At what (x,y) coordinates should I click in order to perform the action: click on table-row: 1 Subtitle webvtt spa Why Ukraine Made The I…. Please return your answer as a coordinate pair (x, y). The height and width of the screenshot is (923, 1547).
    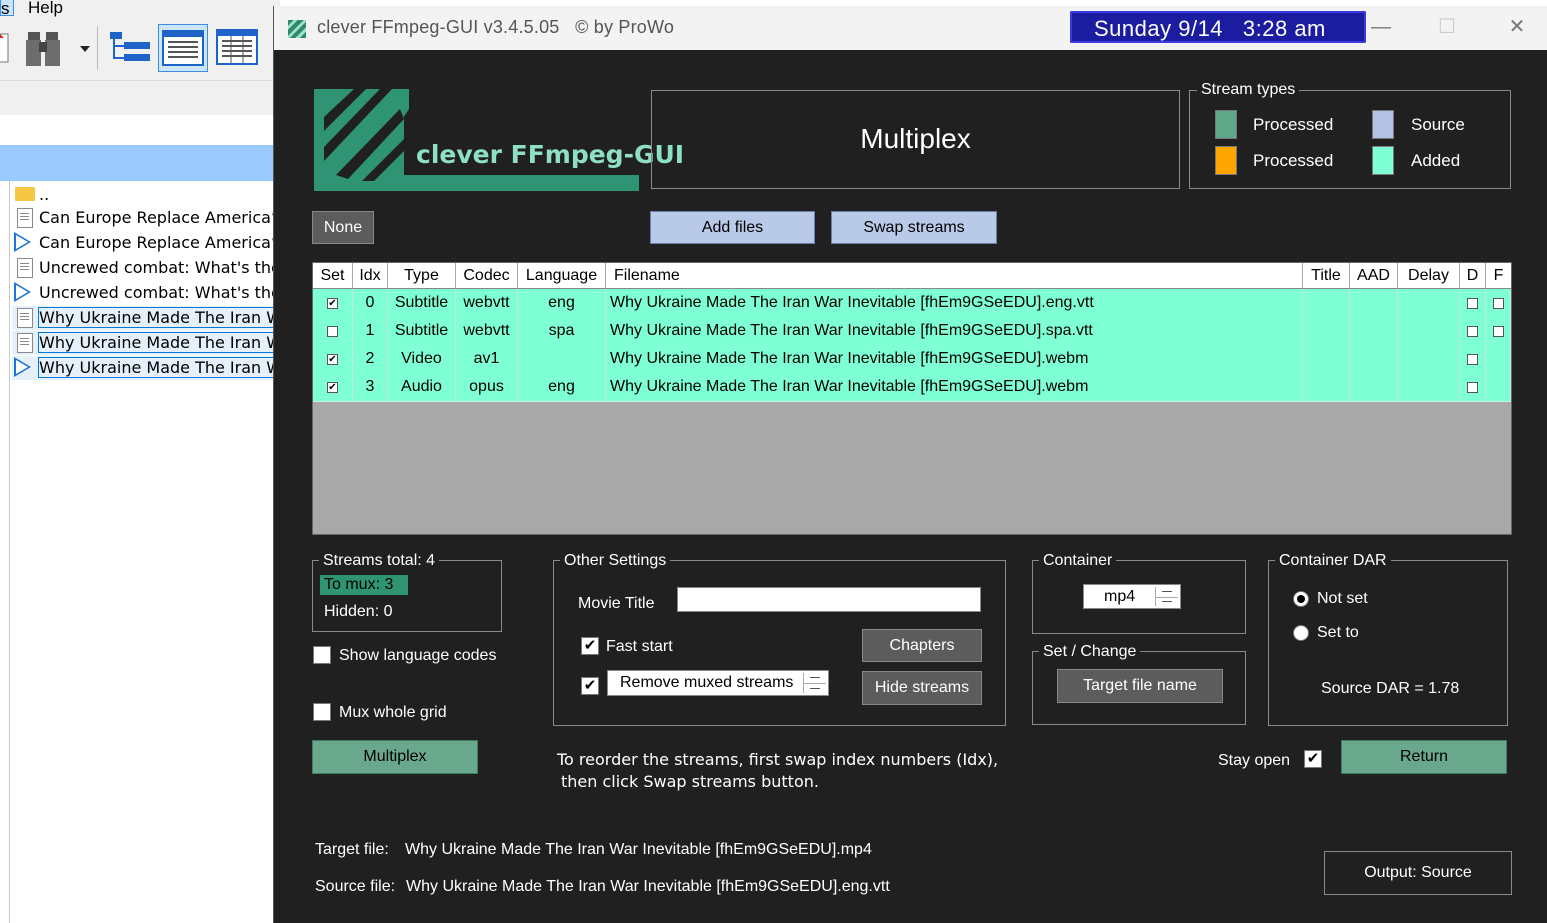
    Looking at the image, I should click on (912, 331).